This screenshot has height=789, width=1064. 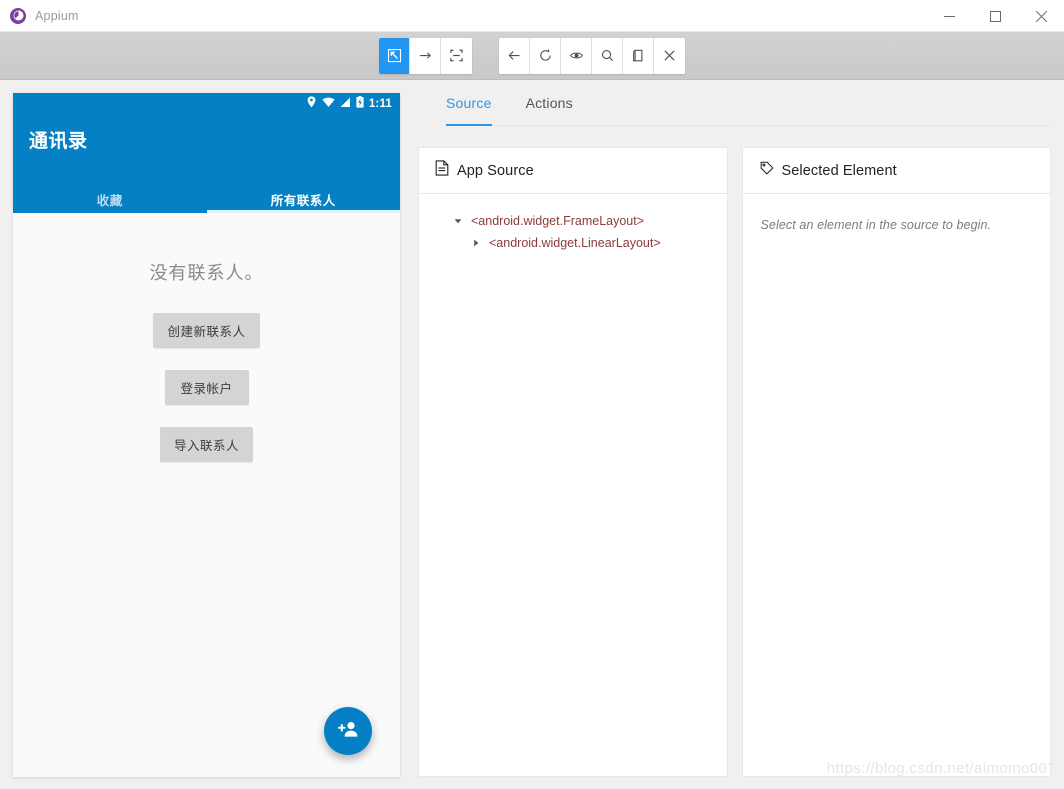 I want to click on inspector-toolbar, so click(x=532, y=56).